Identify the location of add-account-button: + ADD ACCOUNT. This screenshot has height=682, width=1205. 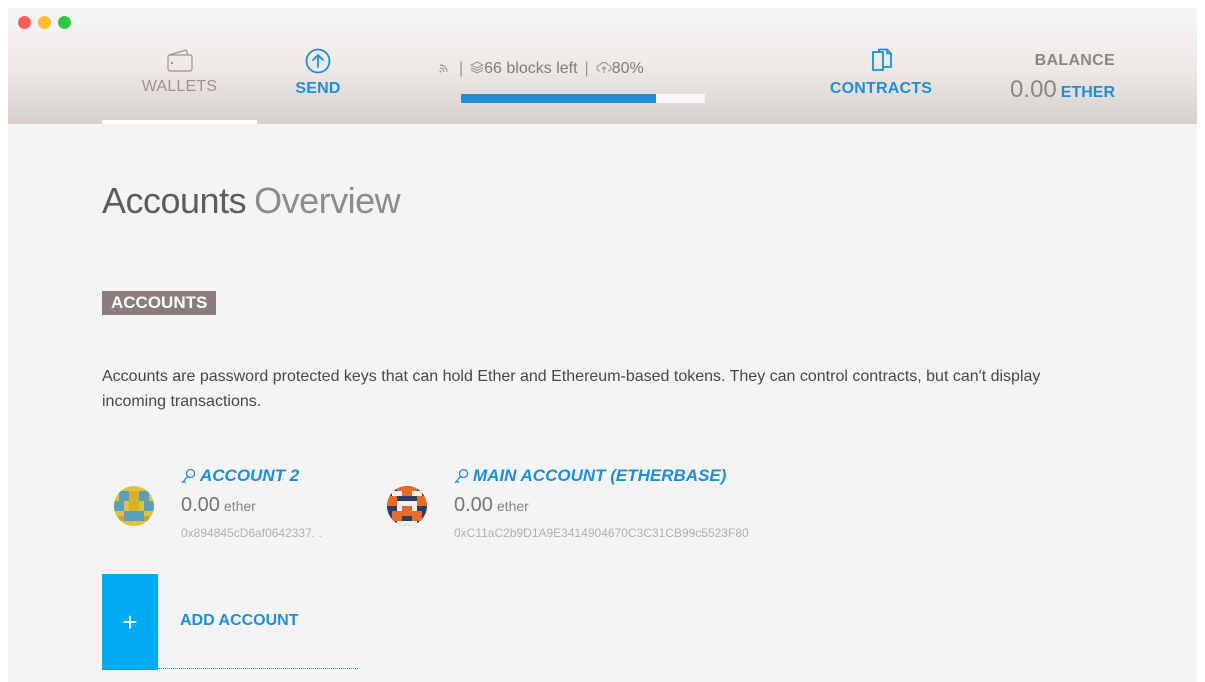
(230, 622).